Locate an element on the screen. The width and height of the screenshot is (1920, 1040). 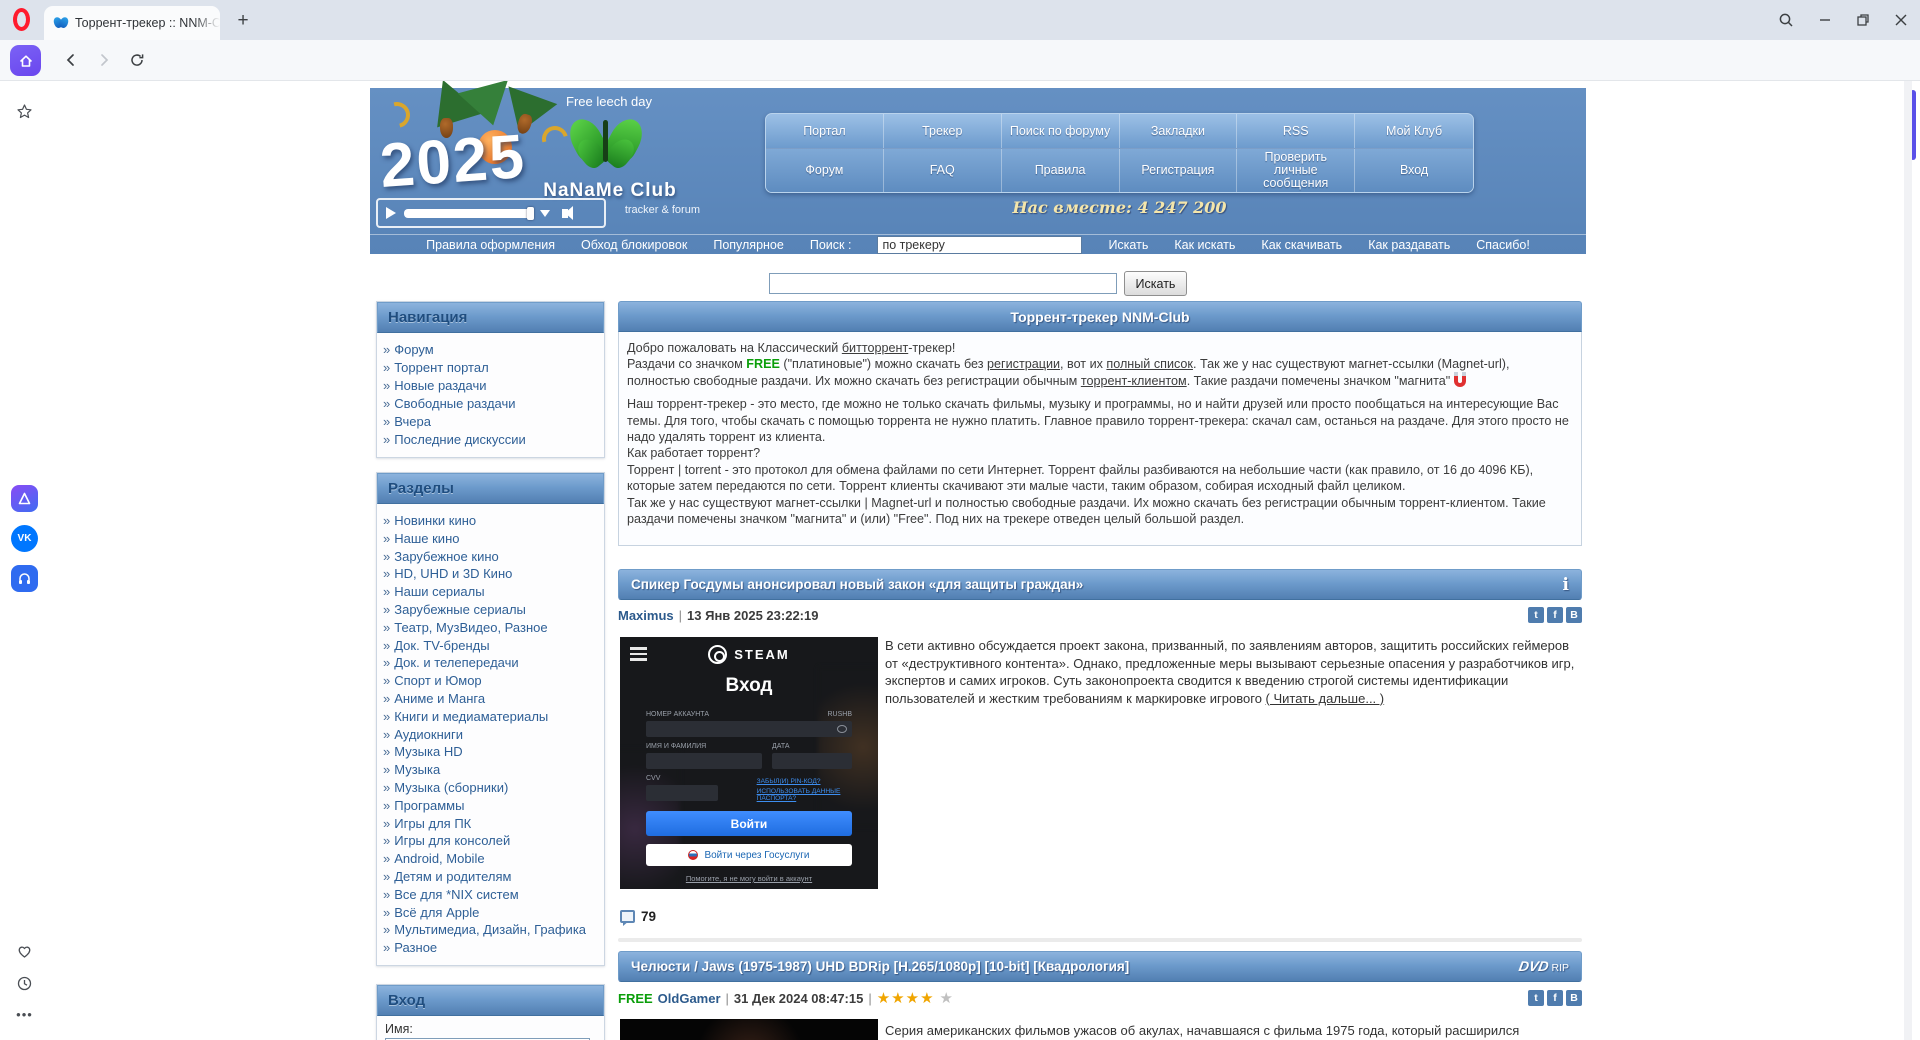
sidebar-link: » Книги и медиаматериалы is located at coordinates (490, 717).